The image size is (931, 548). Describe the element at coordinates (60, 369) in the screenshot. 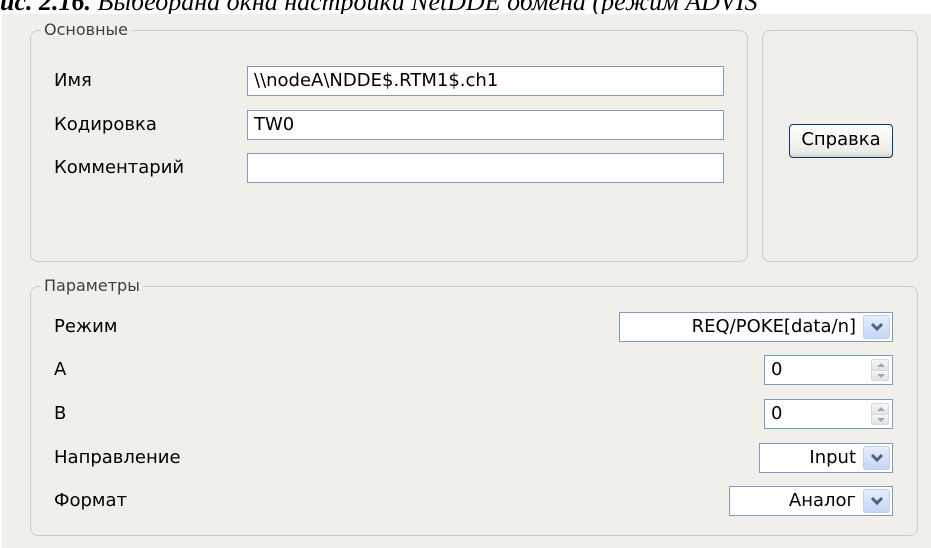

I see `a-label: A` at that location.